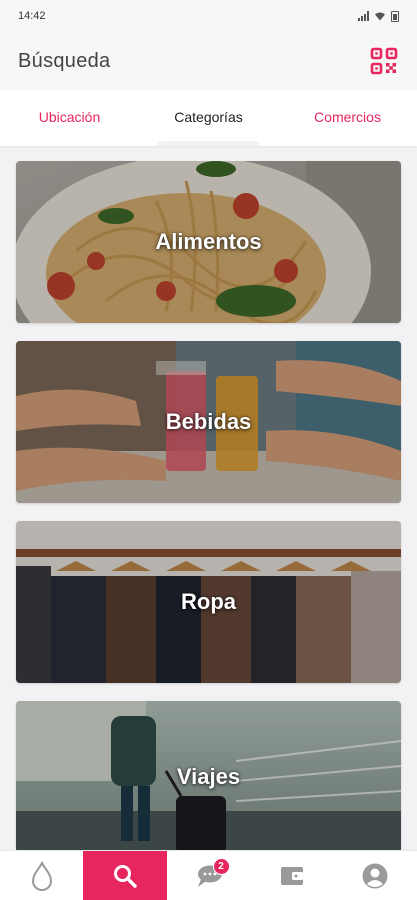 The width and height of the screenshot is (417, 900). I want to click on profile-icon, so click(375, 875).